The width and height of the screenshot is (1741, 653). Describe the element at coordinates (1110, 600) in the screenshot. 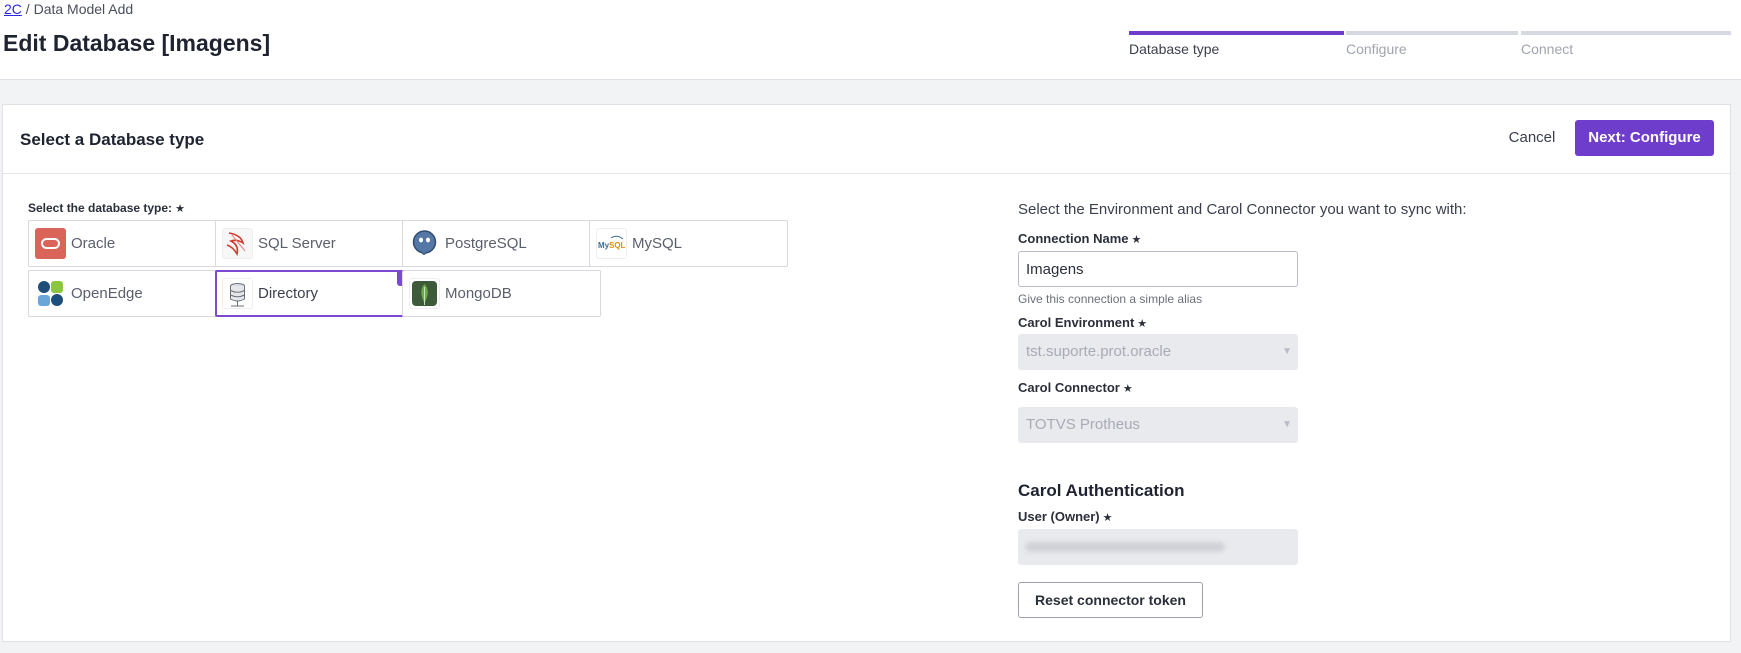

I see `reset-connector-token-button: Reset connector token` at that location.